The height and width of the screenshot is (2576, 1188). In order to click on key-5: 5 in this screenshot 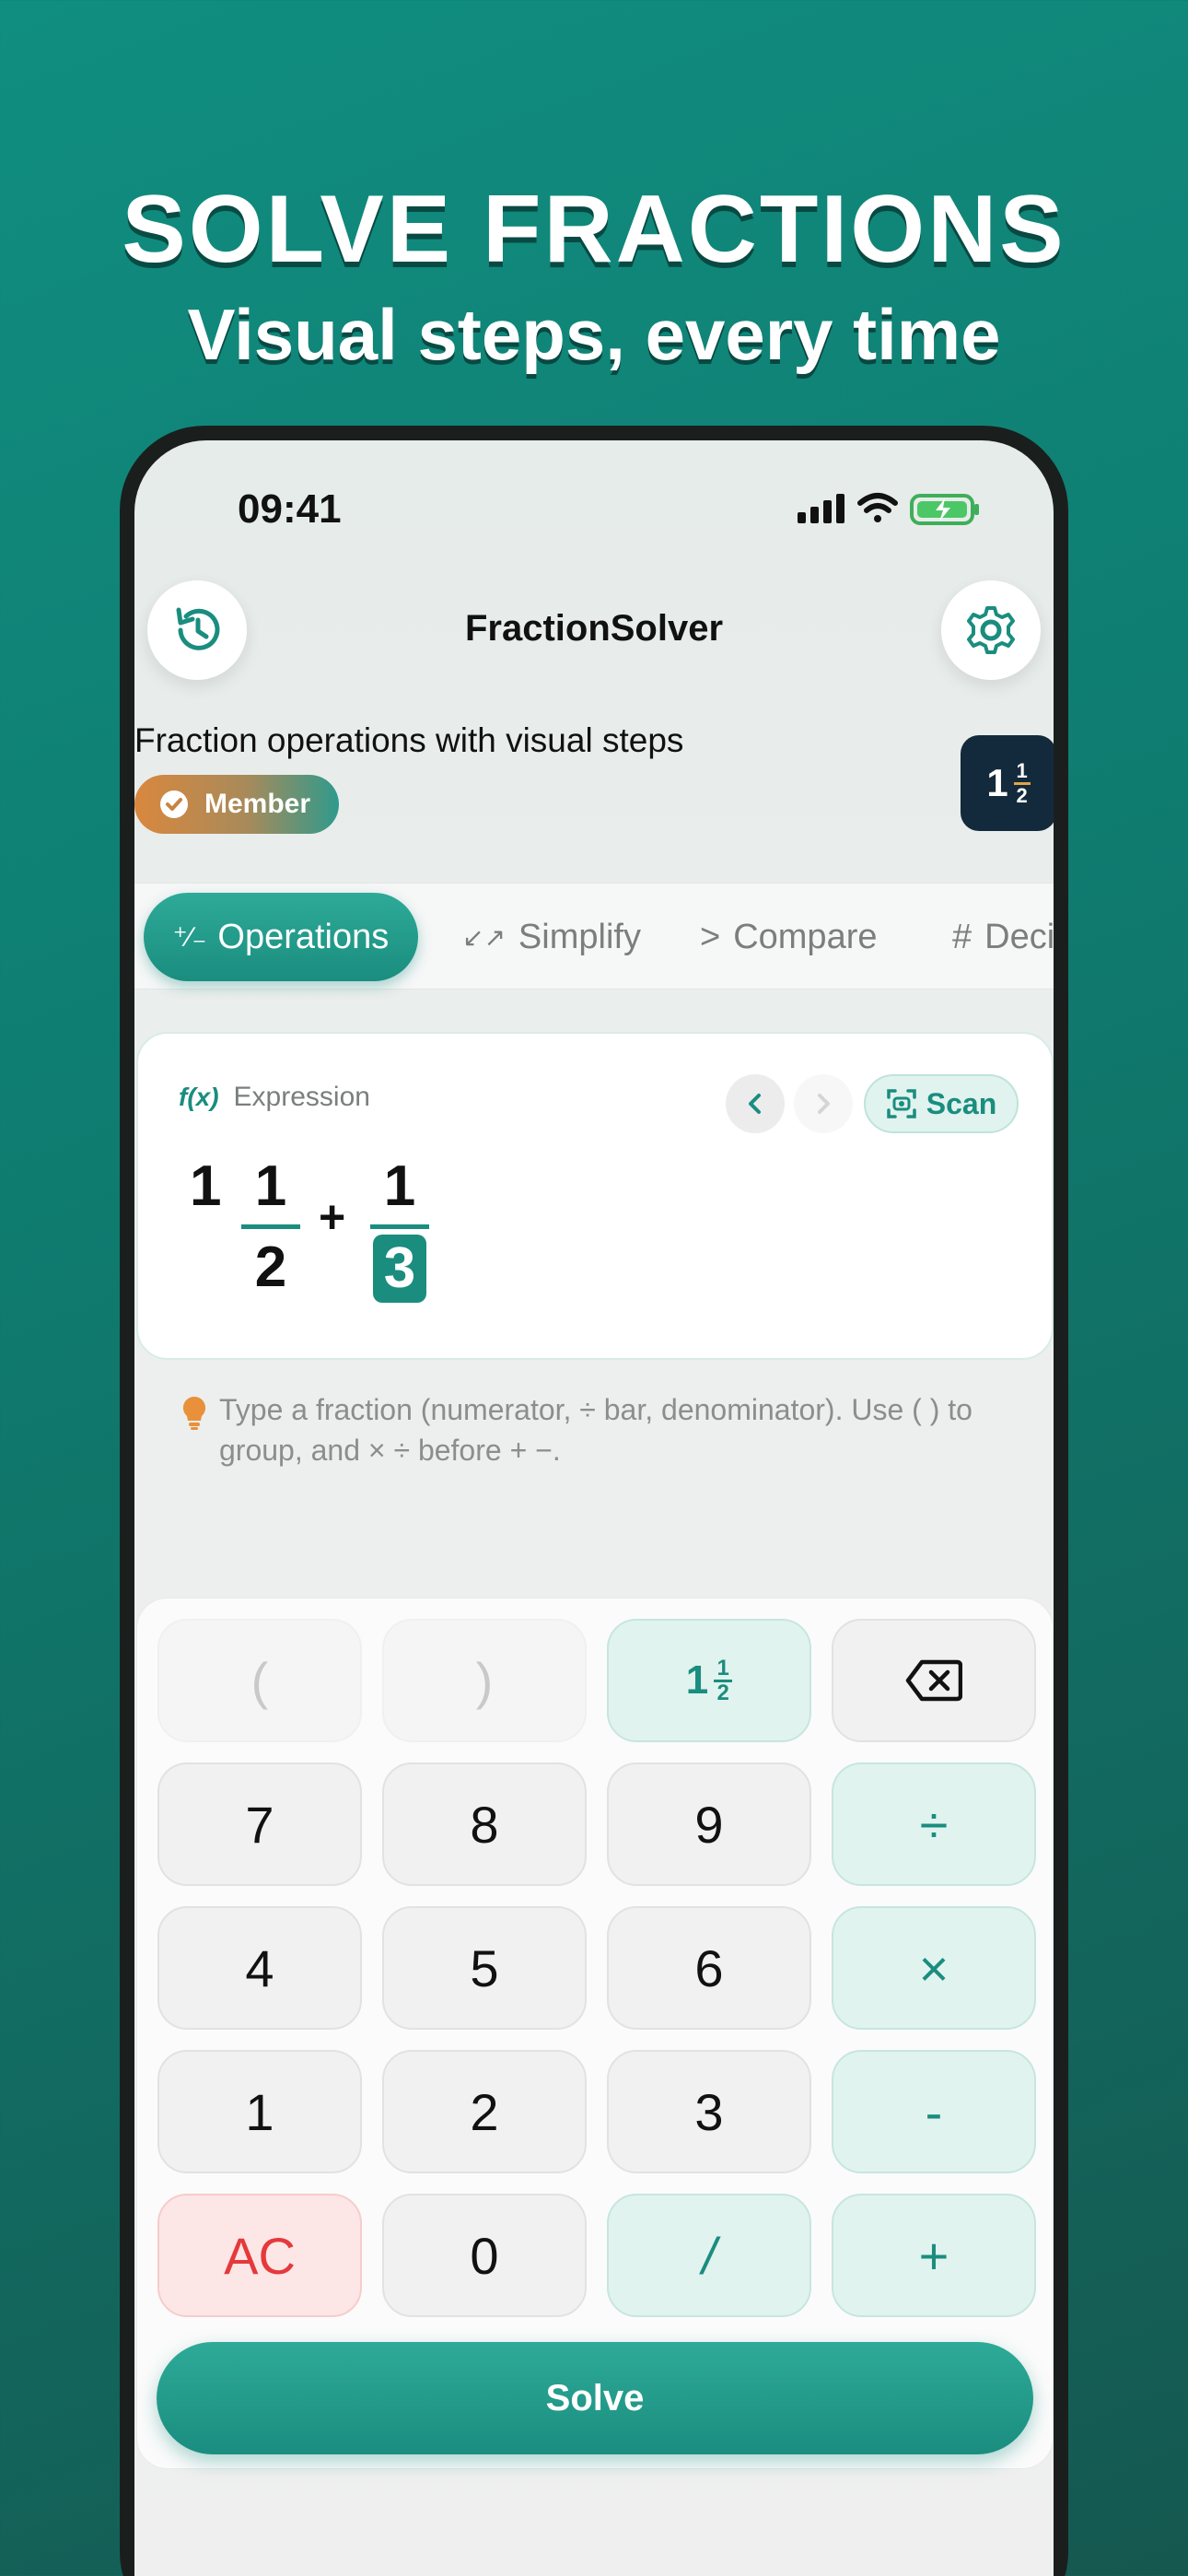, I will do `click(485, 1968)`.